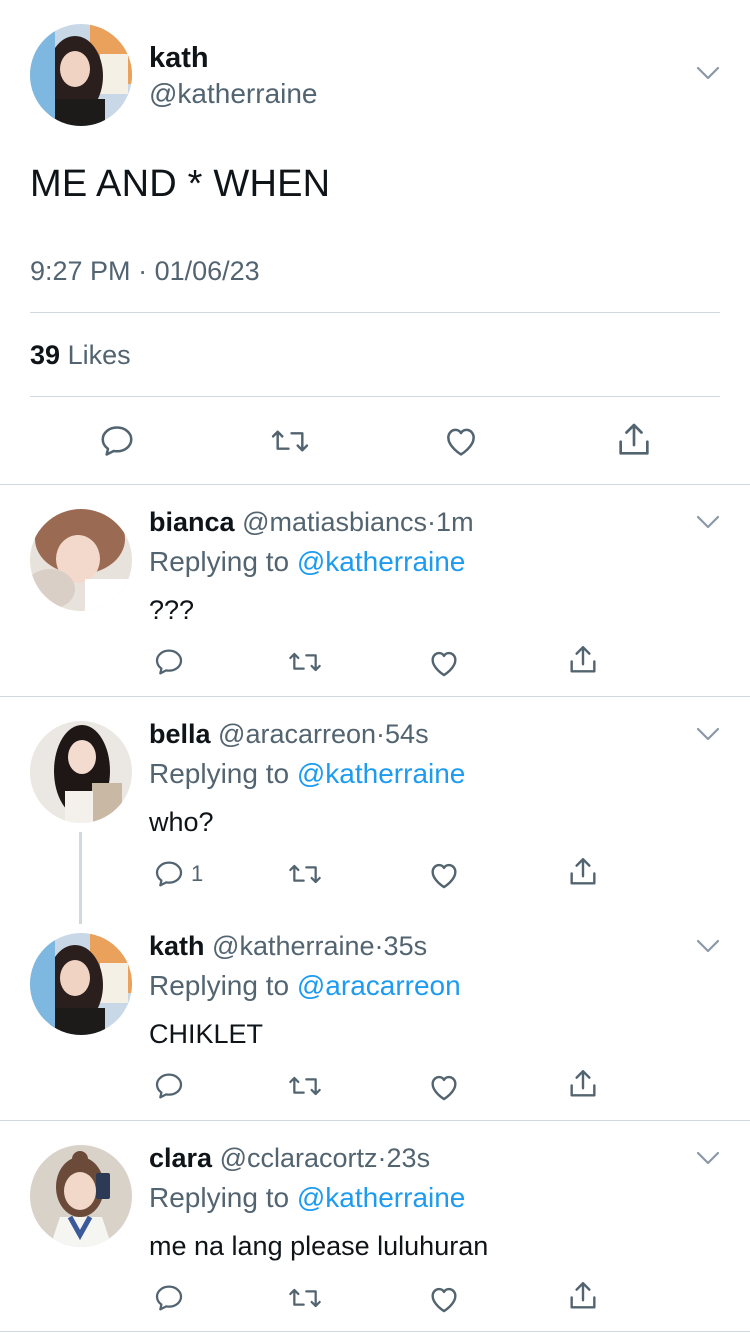 The height and width of the screenshot is (1333, 750). I want to click on reply-header: clara @cclaracortz·23s, so click(289, 1158).